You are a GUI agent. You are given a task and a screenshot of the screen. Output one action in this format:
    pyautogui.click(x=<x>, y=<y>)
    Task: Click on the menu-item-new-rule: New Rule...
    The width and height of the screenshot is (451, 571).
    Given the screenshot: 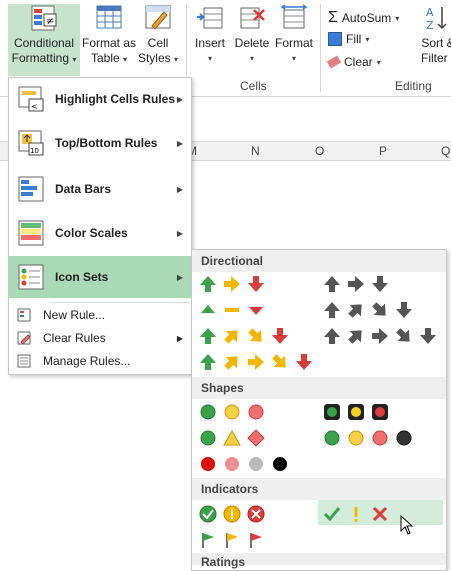 What is the action you would take?
    pyautogui.click(x=100, y=315)
    